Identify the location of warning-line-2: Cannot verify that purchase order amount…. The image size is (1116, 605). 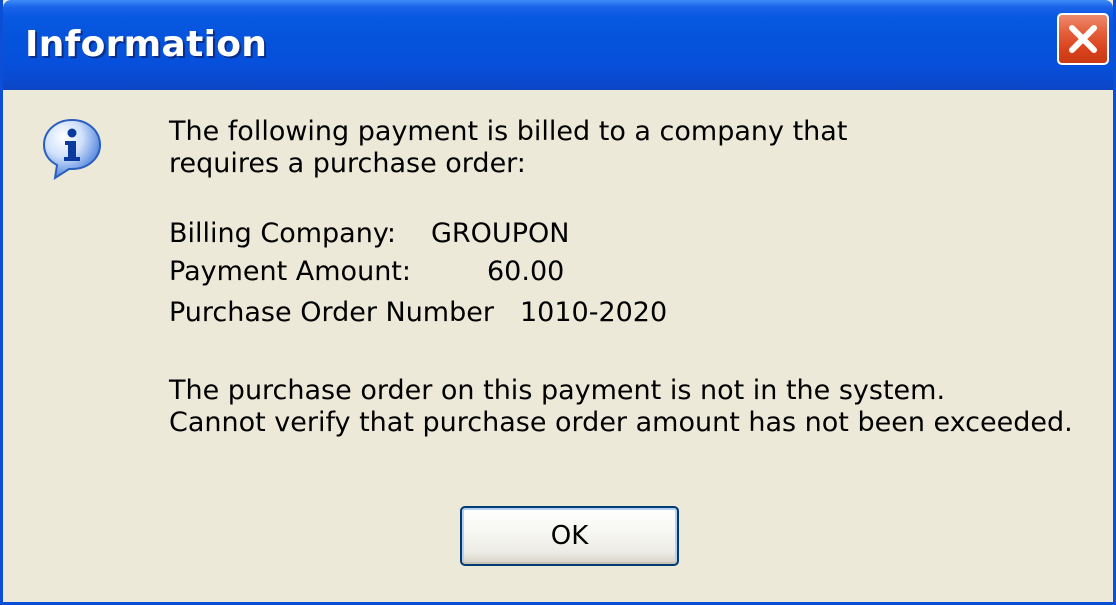
(621, 422).